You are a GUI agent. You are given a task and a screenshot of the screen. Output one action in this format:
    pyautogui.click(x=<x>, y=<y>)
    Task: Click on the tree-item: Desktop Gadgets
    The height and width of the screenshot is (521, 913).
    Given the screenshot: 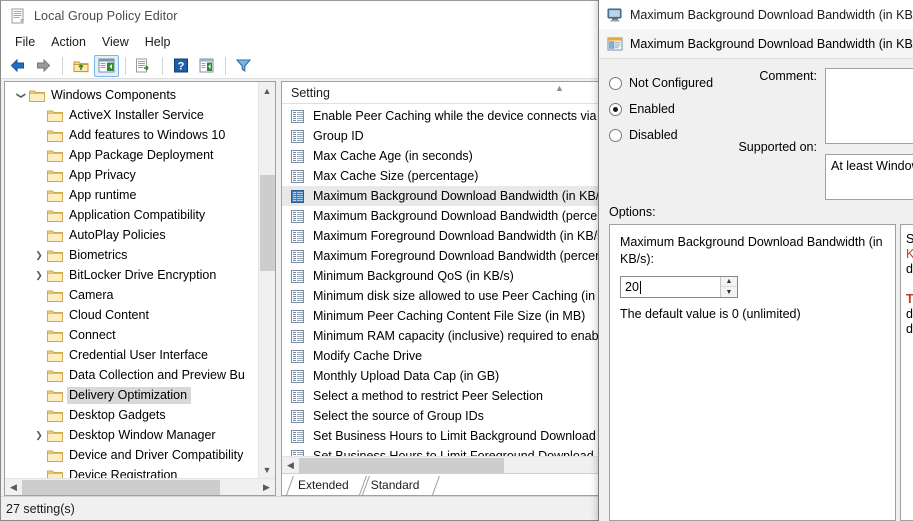 What is the action you would take?
    pyautogui.click(x=131, y=415)
    